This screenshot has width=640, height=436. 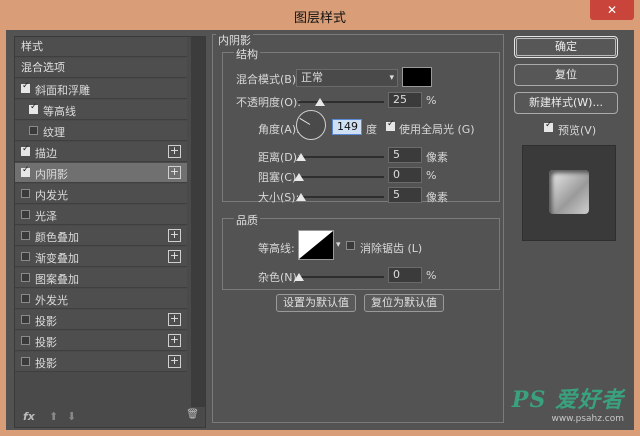 What do you see at coordinates (51, 195) in the screenshot?
I see `style-item-label: 内发光` at bounding box center [51, 195].